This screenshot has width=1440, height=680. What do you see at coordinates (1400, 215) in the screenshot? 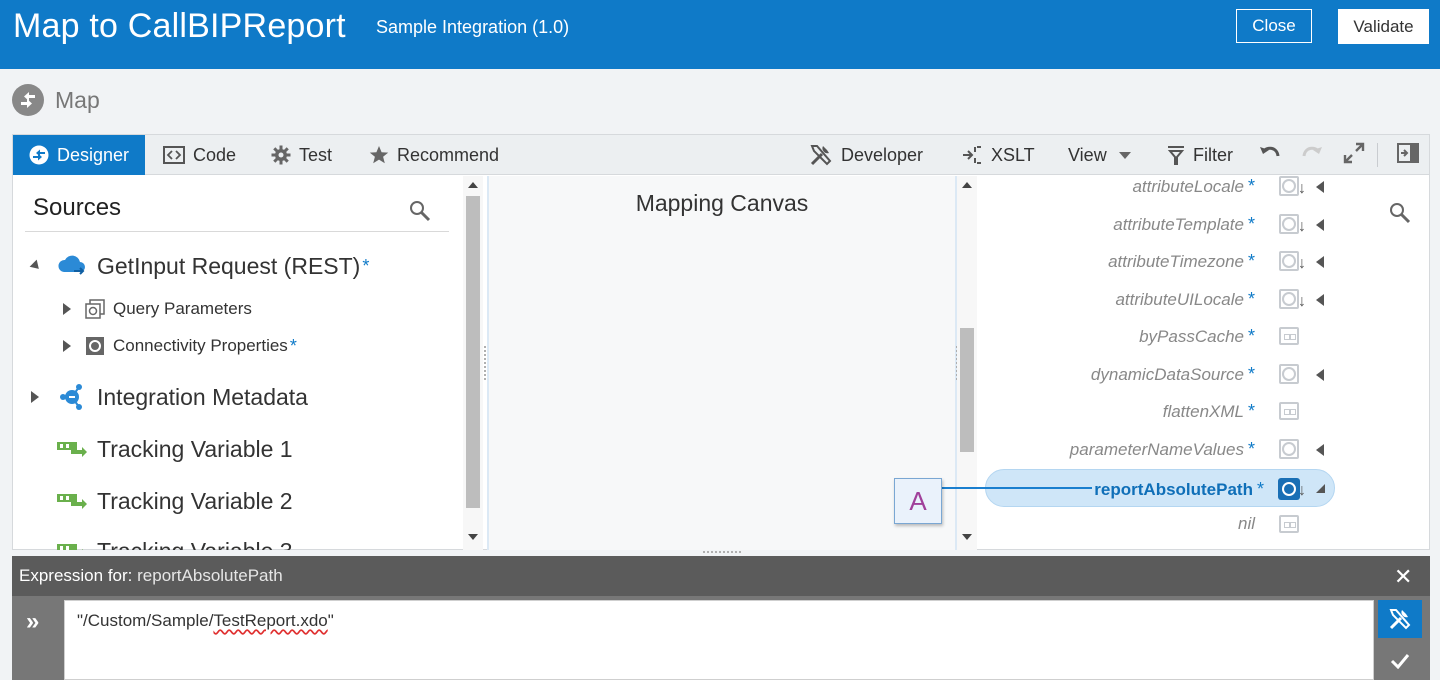
I see `target-search-button` at bounding box center [1400, 215].